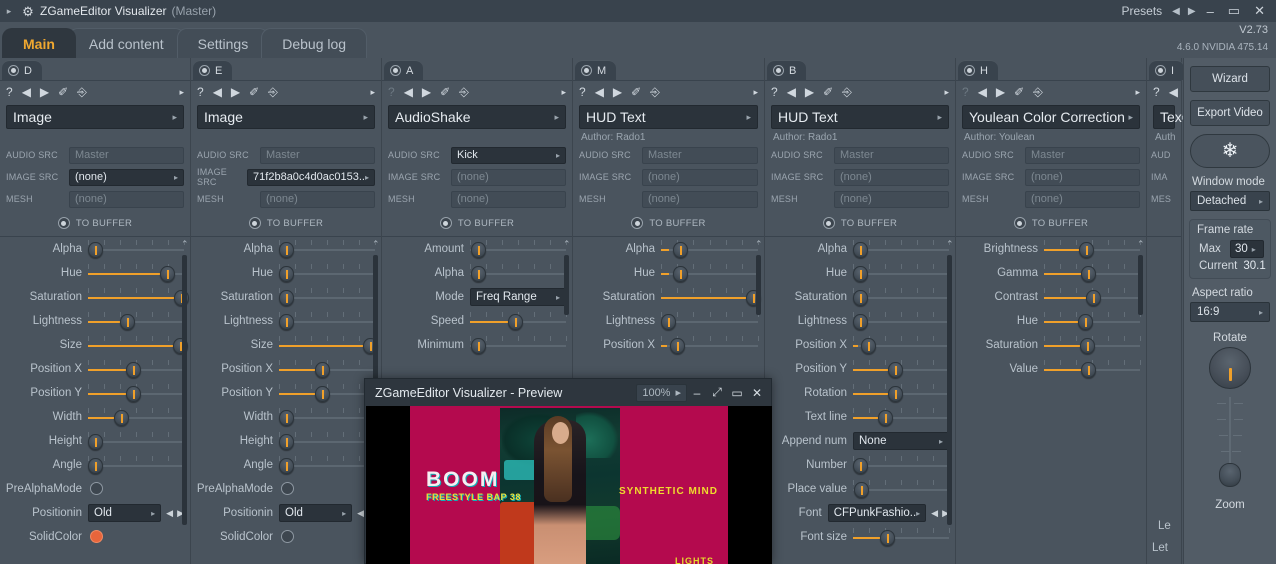  I want to click on audio-src-field: Kick ▸, so click(508, 155).